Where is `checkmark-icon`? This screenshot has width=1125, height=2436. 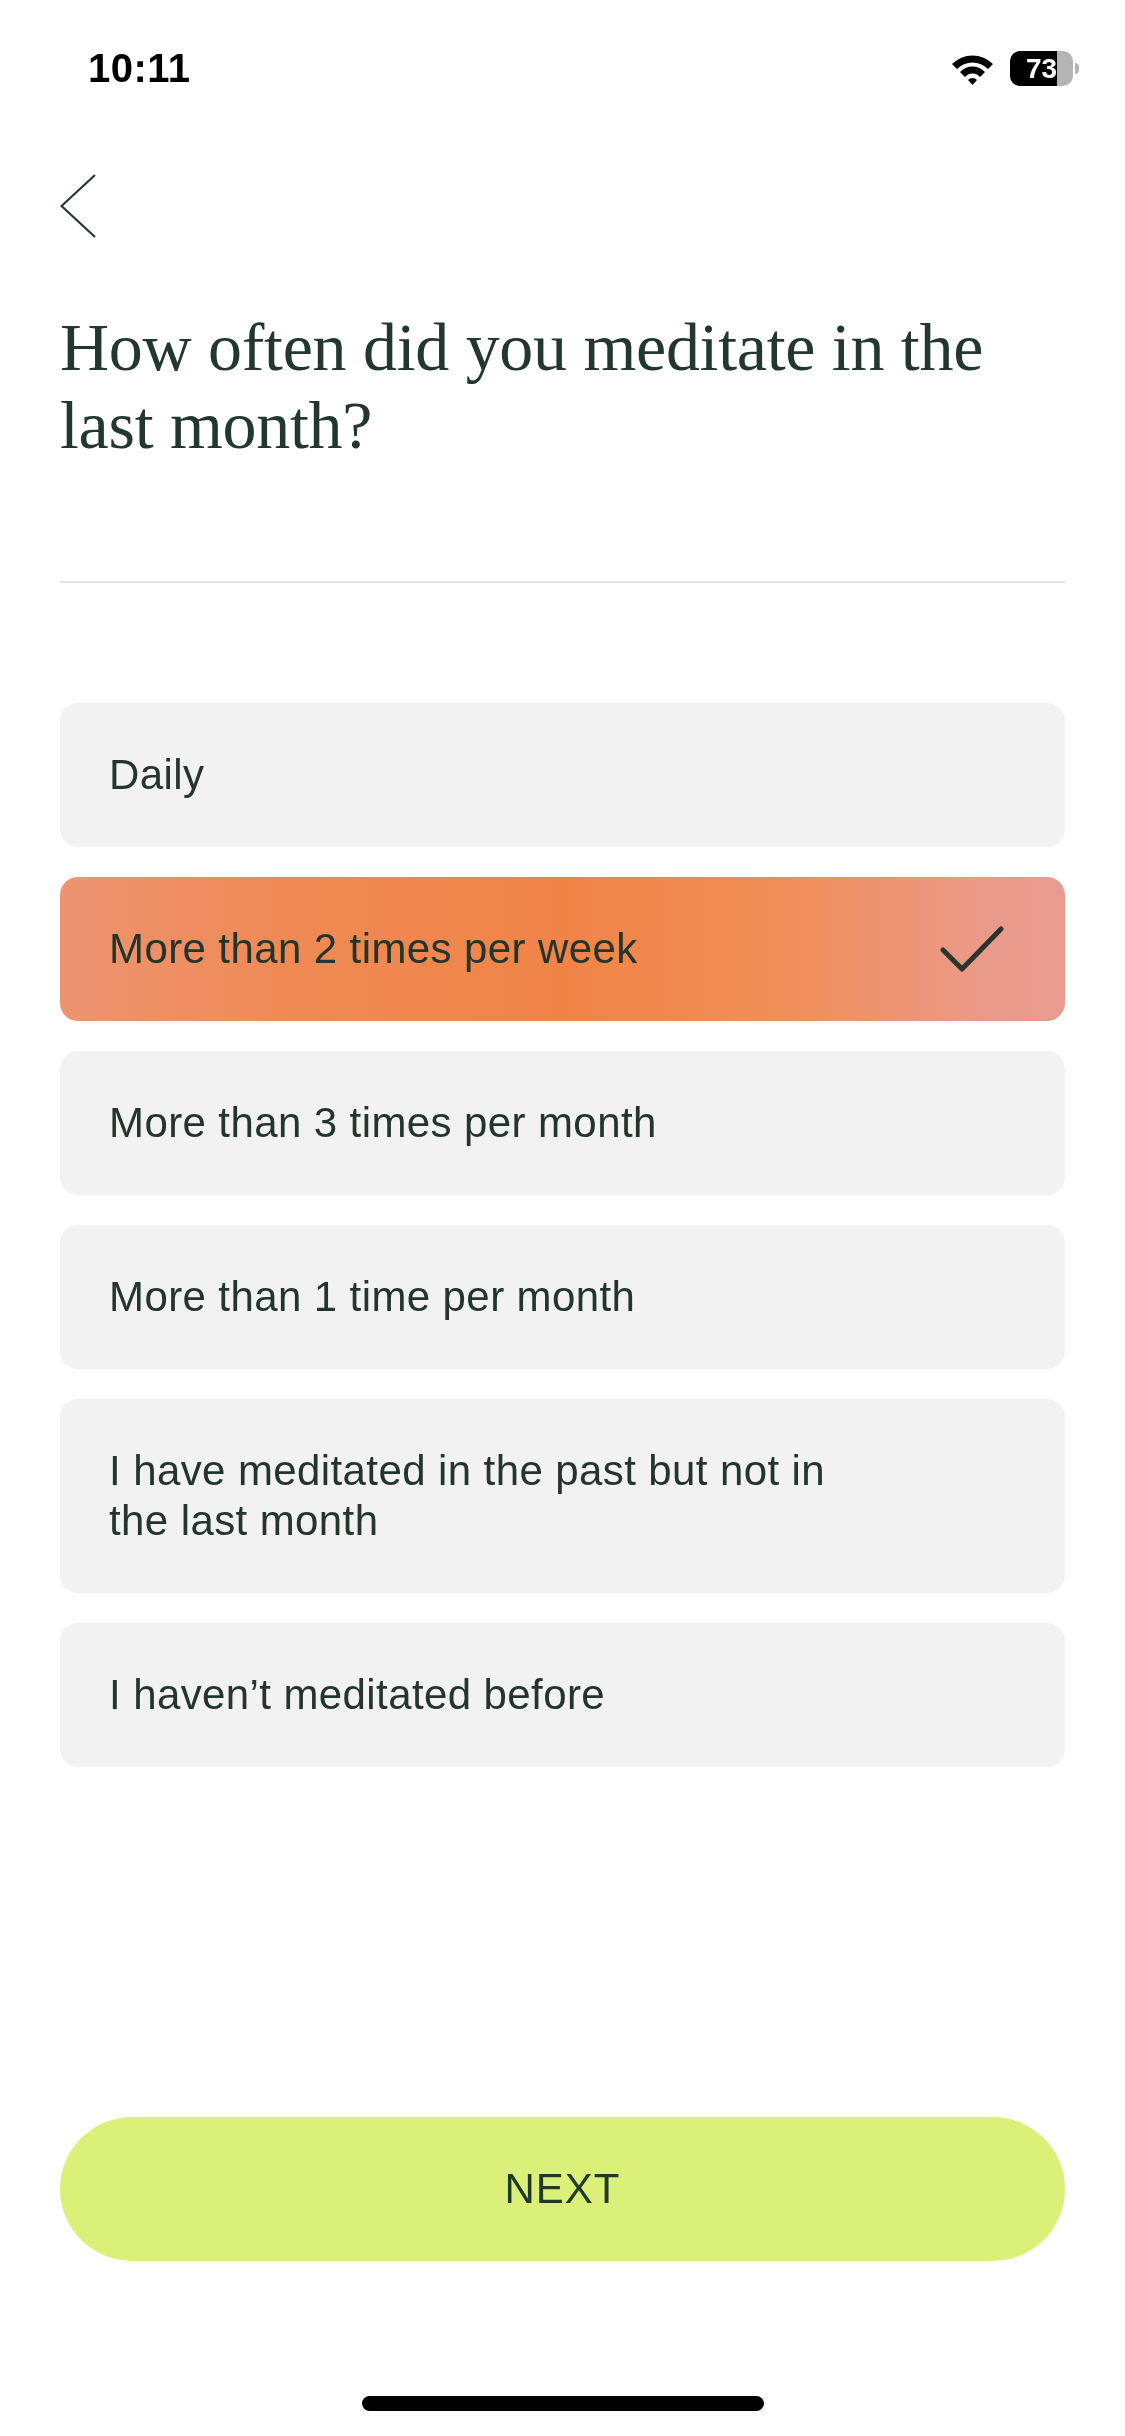 checkmark-icon is located at coordinates (972, 949).